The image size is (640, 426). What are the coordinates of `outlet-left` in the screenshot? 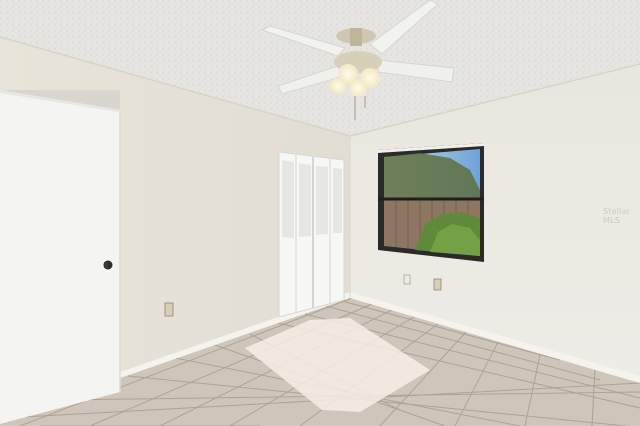 It's located at (169, 309).